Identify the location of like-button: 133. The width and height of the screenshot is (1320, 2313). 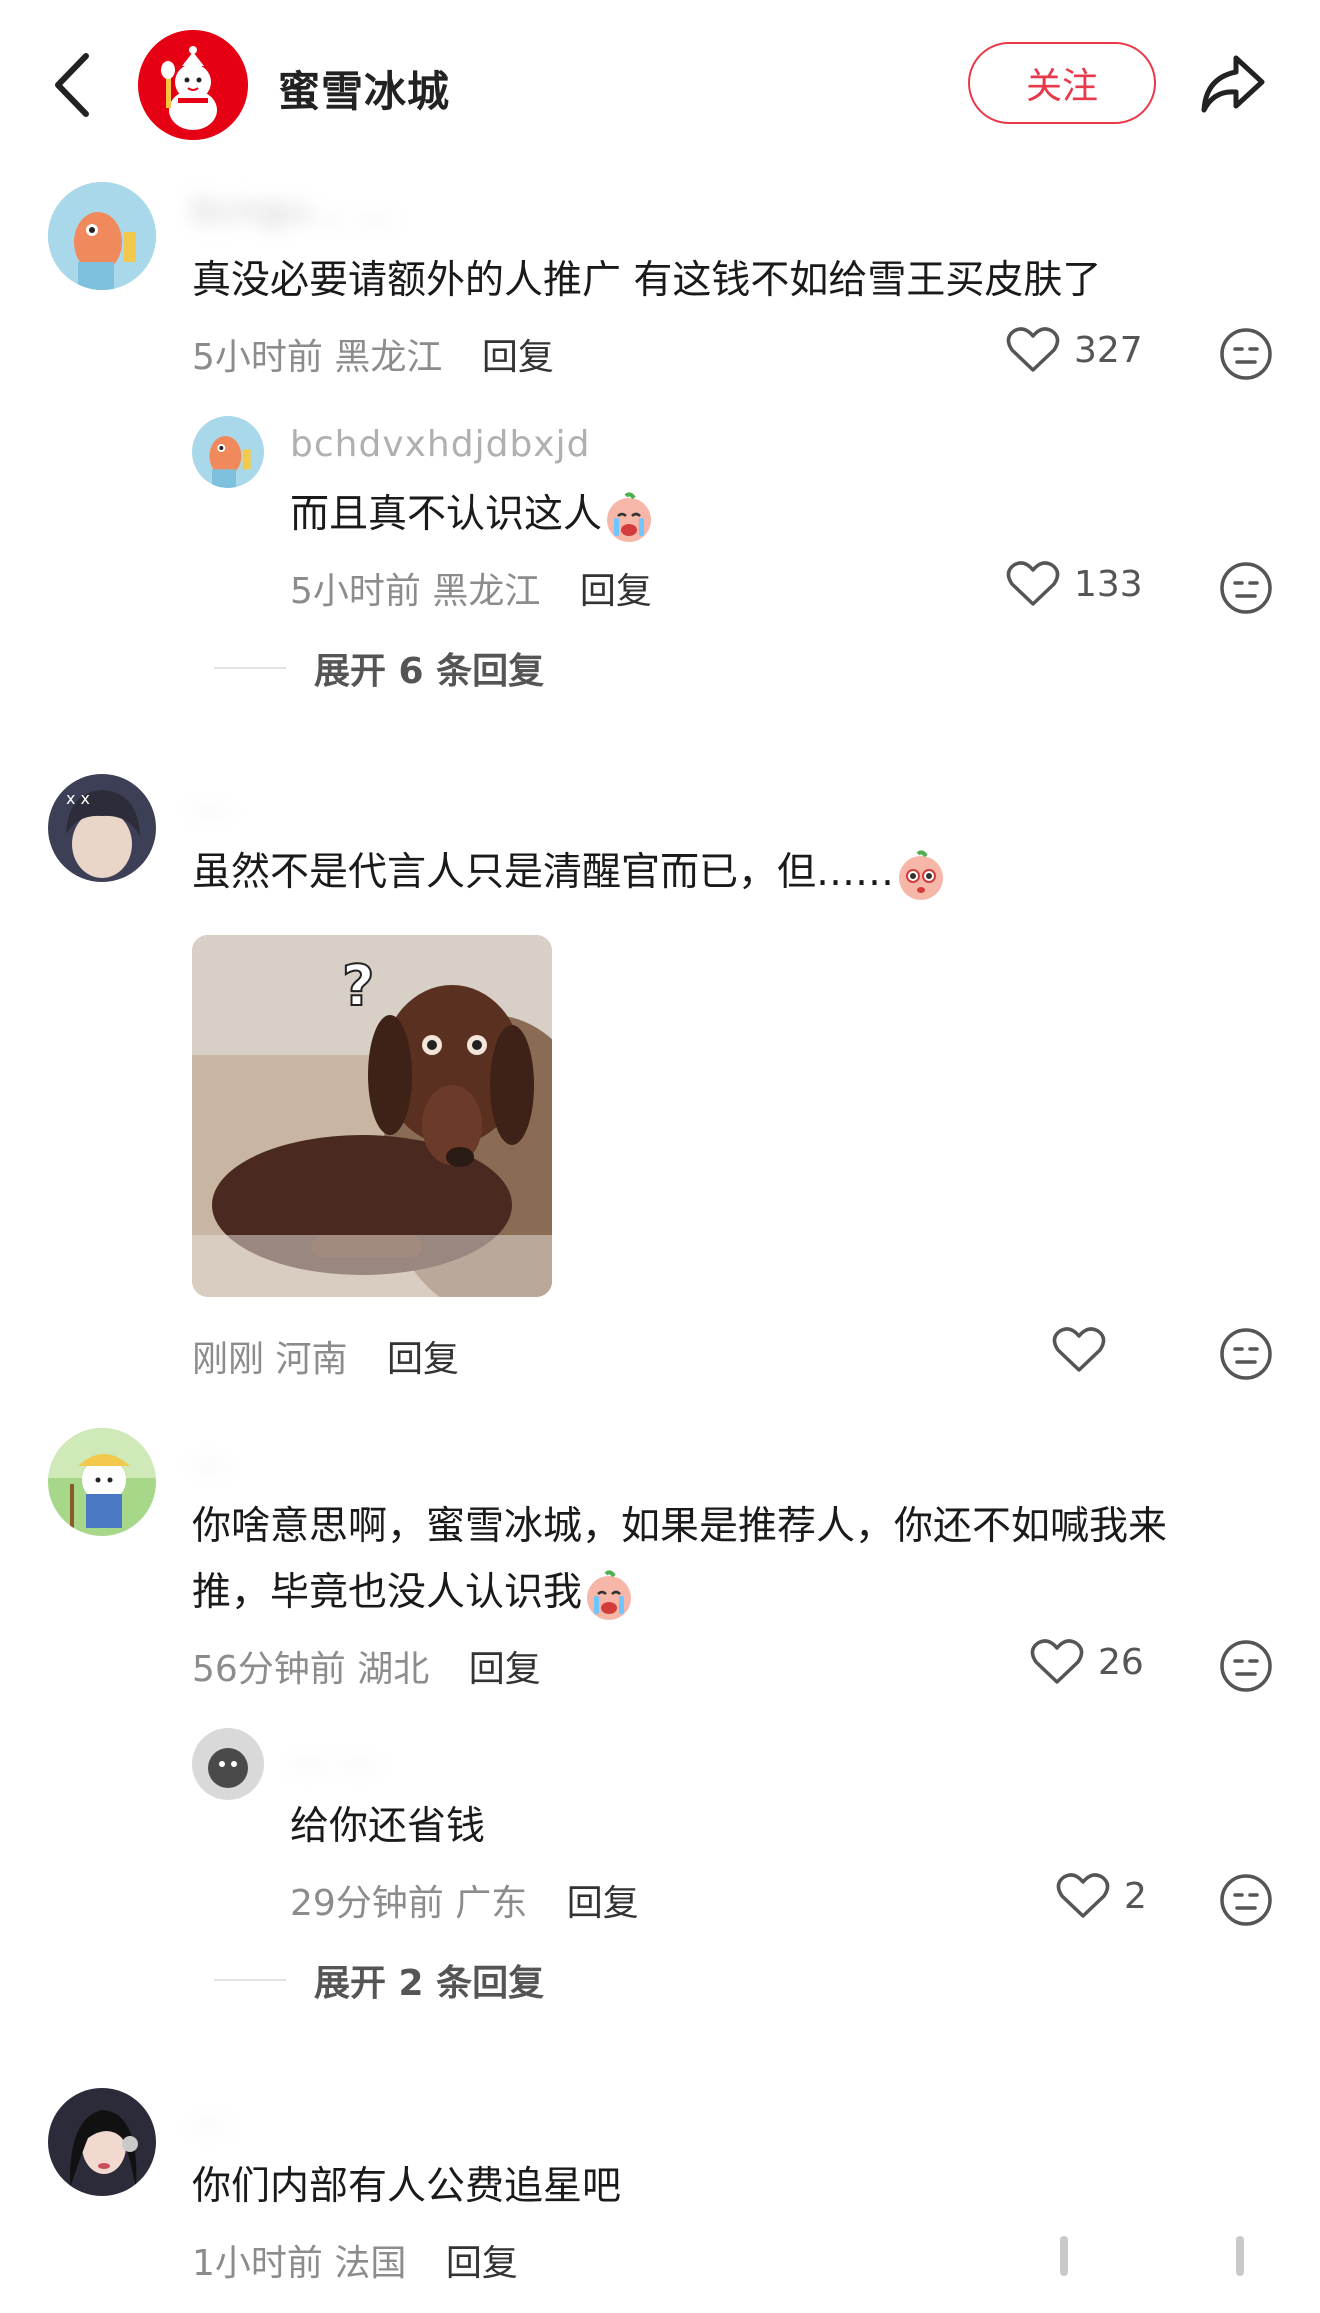
(1074, 584).